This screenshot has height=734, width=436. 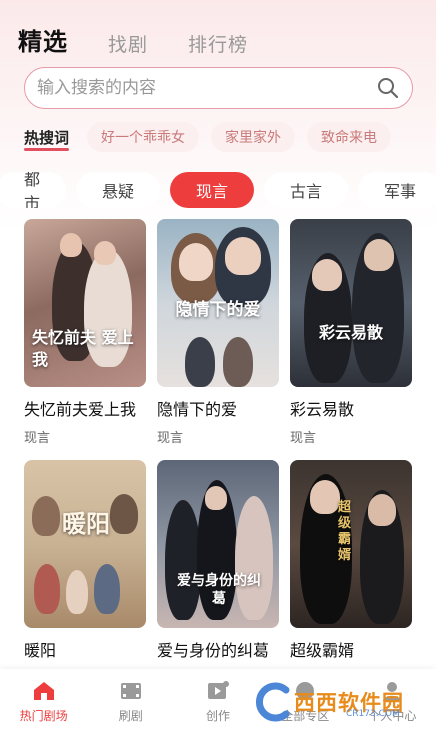 What do you see at coordinates (33, 190) in the screenshot?
I see `category-city: 都市` at bounding box center [33, 190].